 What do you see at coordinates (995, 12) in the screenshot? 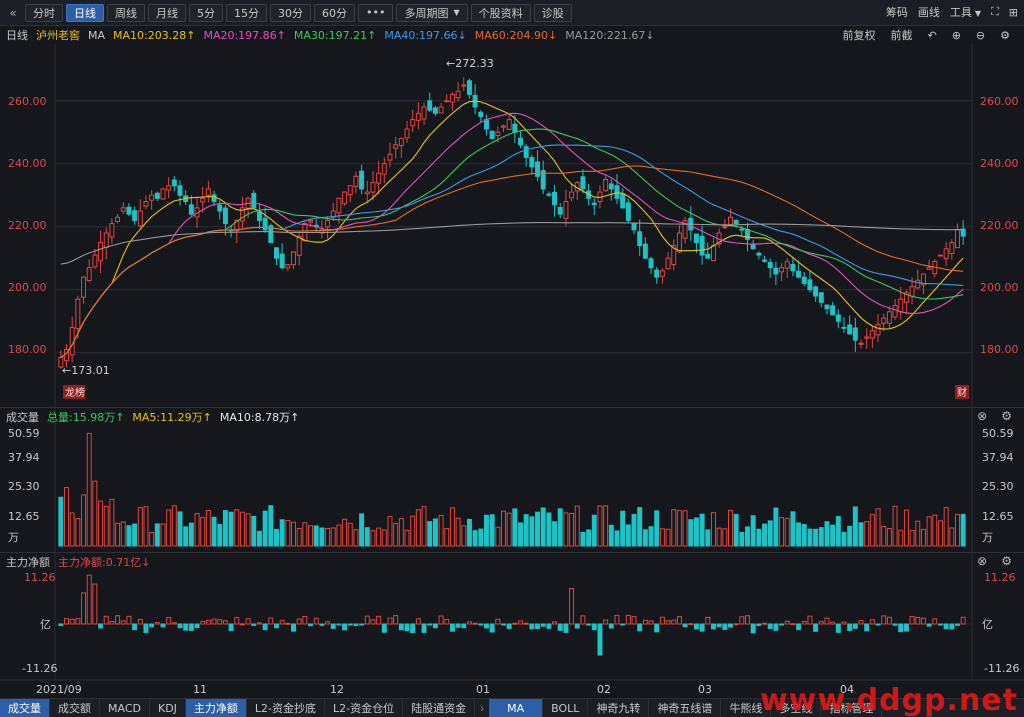
I see `fullscreen-icon: ⛶` at bounding box center [995, 12].